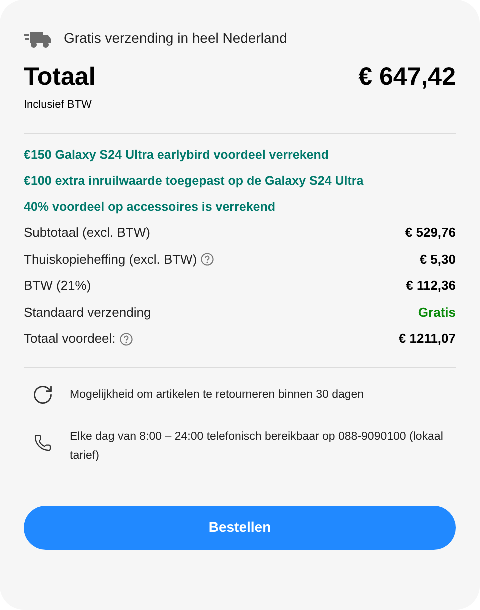 Image resolution: width=480 pixels, height=610 pixels. What do you see at coordinates (176, 38) in the screenshot?
I see `shipping-text: Gratis verzending in heel Nederland` at bounding box center [176, 38].